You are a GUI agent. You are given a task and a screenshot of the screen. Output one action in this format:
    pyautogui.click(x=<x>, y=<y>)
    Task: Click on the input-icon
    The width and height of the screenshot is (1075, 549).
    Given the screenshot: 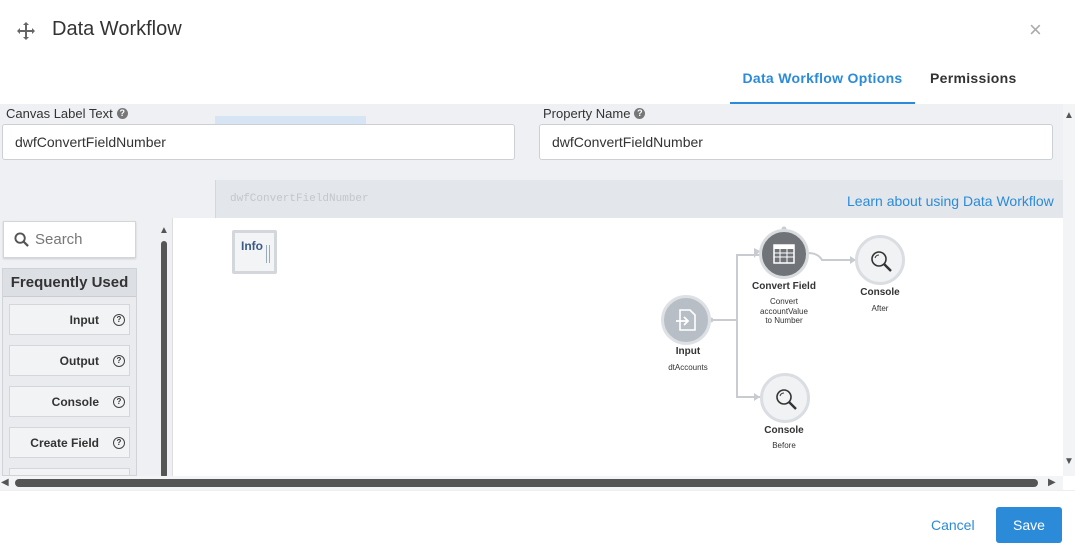 What is the action you would take?
    pyautogui.click(x=686, y=320)
    